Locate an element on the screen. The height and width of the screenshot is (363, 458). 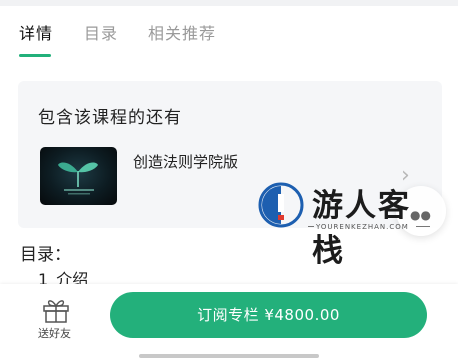
watermark: 游人客栈 YOURENKEZHAN.COM is located at coordinates (348, 223).